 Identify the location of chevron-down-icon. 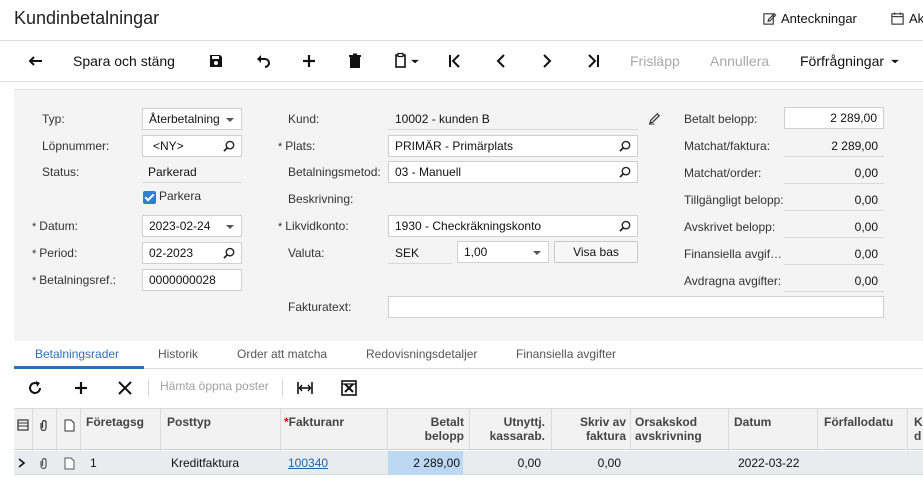
(895, 61).